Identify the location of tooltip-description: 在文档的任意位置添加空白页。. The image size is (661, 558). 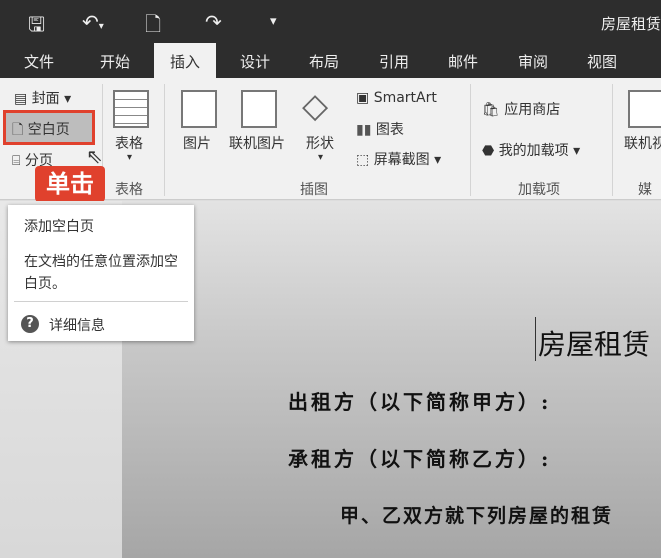
(101, 273).